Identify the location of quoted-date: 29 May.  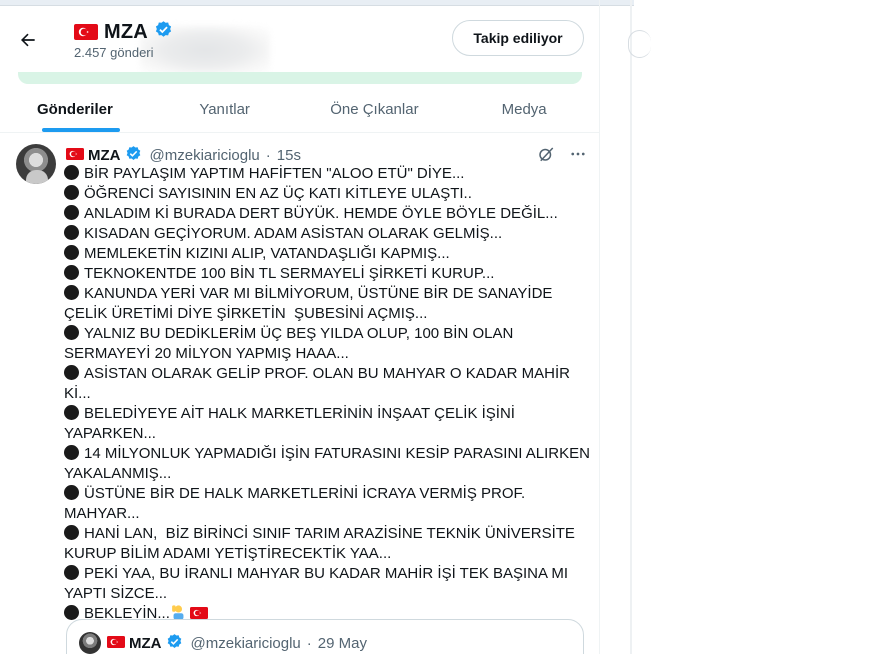
(342, 643).